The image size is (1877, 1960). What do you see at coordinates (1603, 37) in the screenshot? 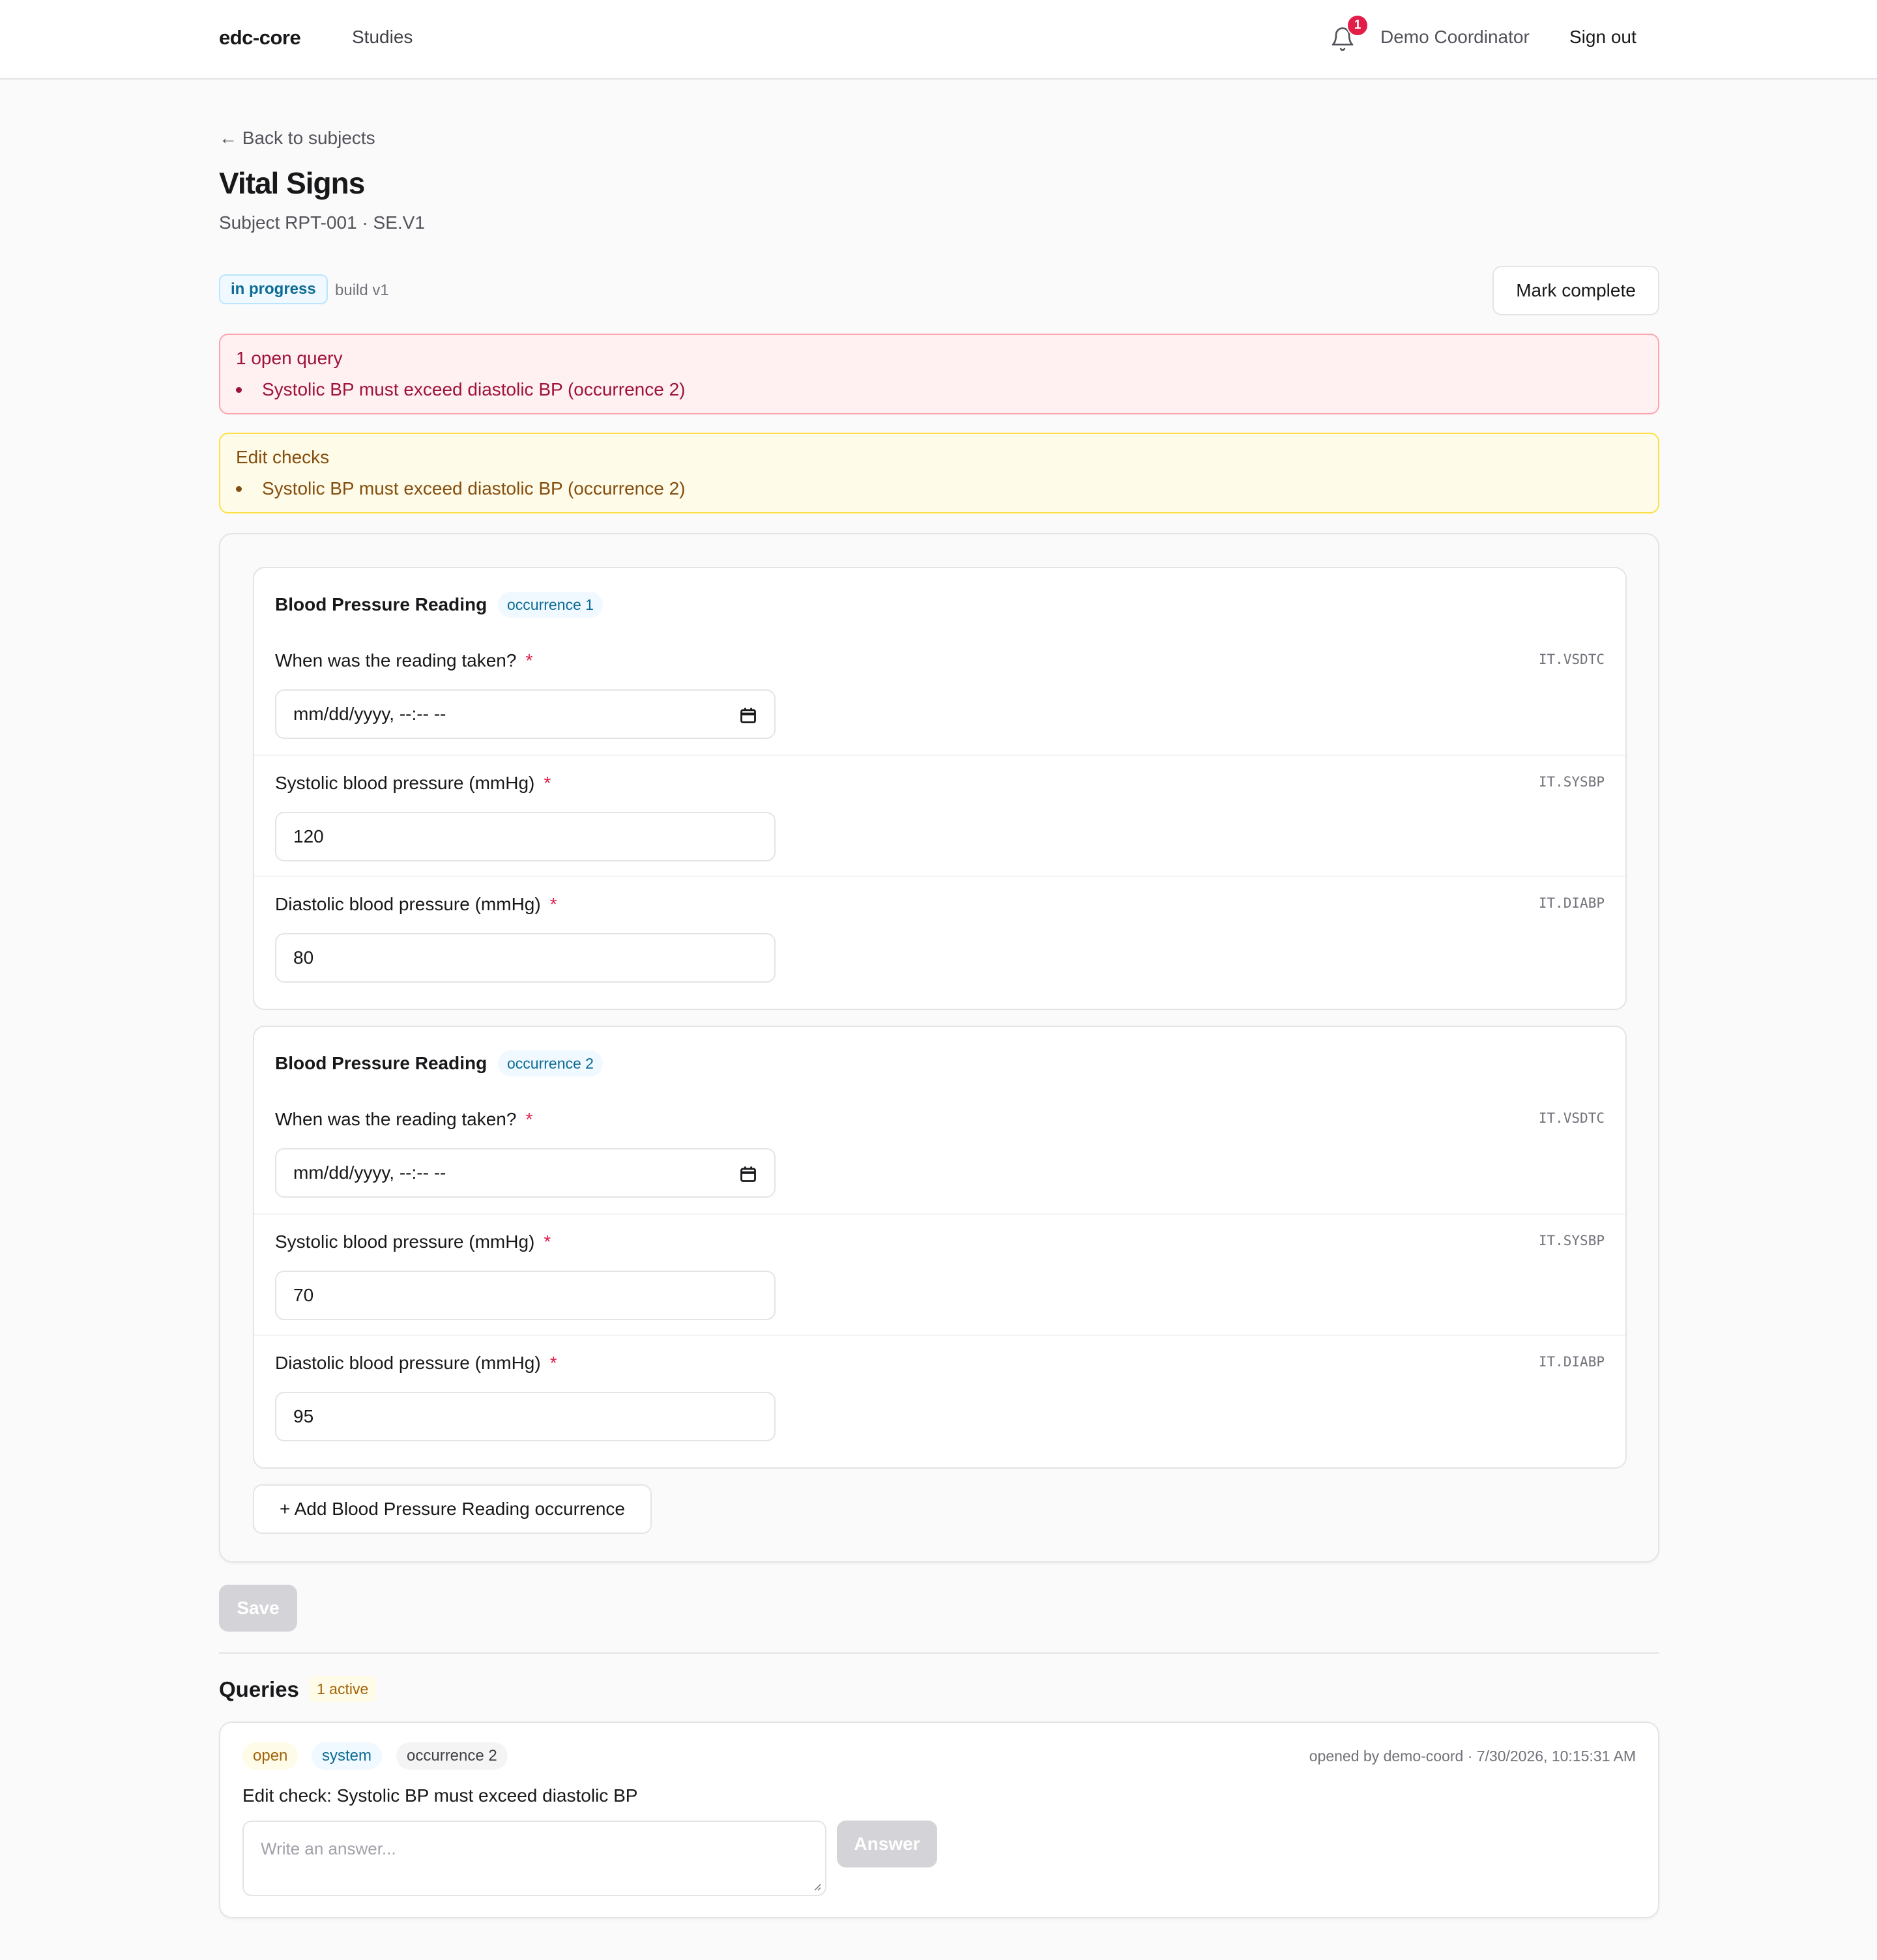
I see `sign-out-button: Sign out` at bounding box center [1603, 37].